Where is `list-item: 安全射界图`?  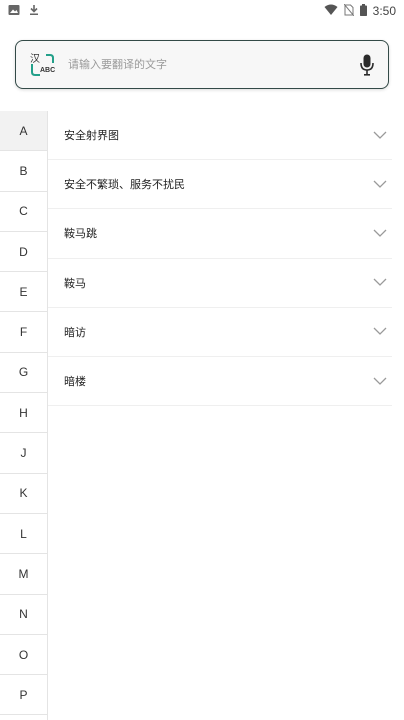 list-item: 安全射界图 is located at coordinates (220, 136).